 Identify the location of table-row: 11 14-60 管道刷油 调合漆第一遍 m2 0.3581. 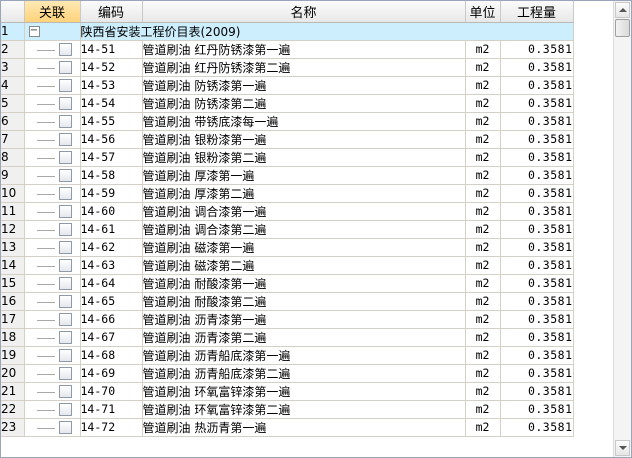
(287, 211).